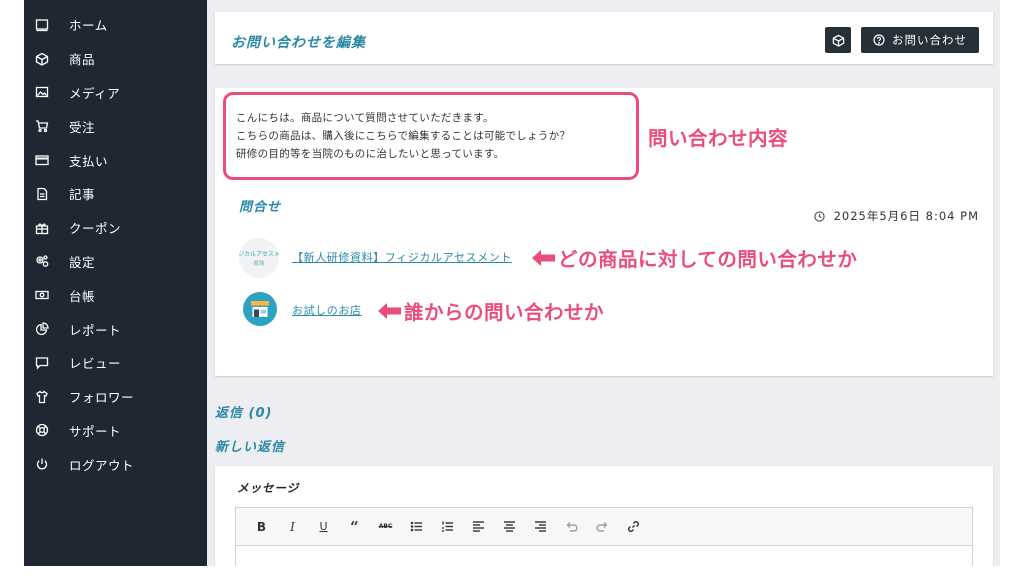 The height and width of the screenshot is (576, 1024). Describe the element at coordinates (102, 398) in the screenshot. I see `sidebar-item-label: フォロワー` at that location.